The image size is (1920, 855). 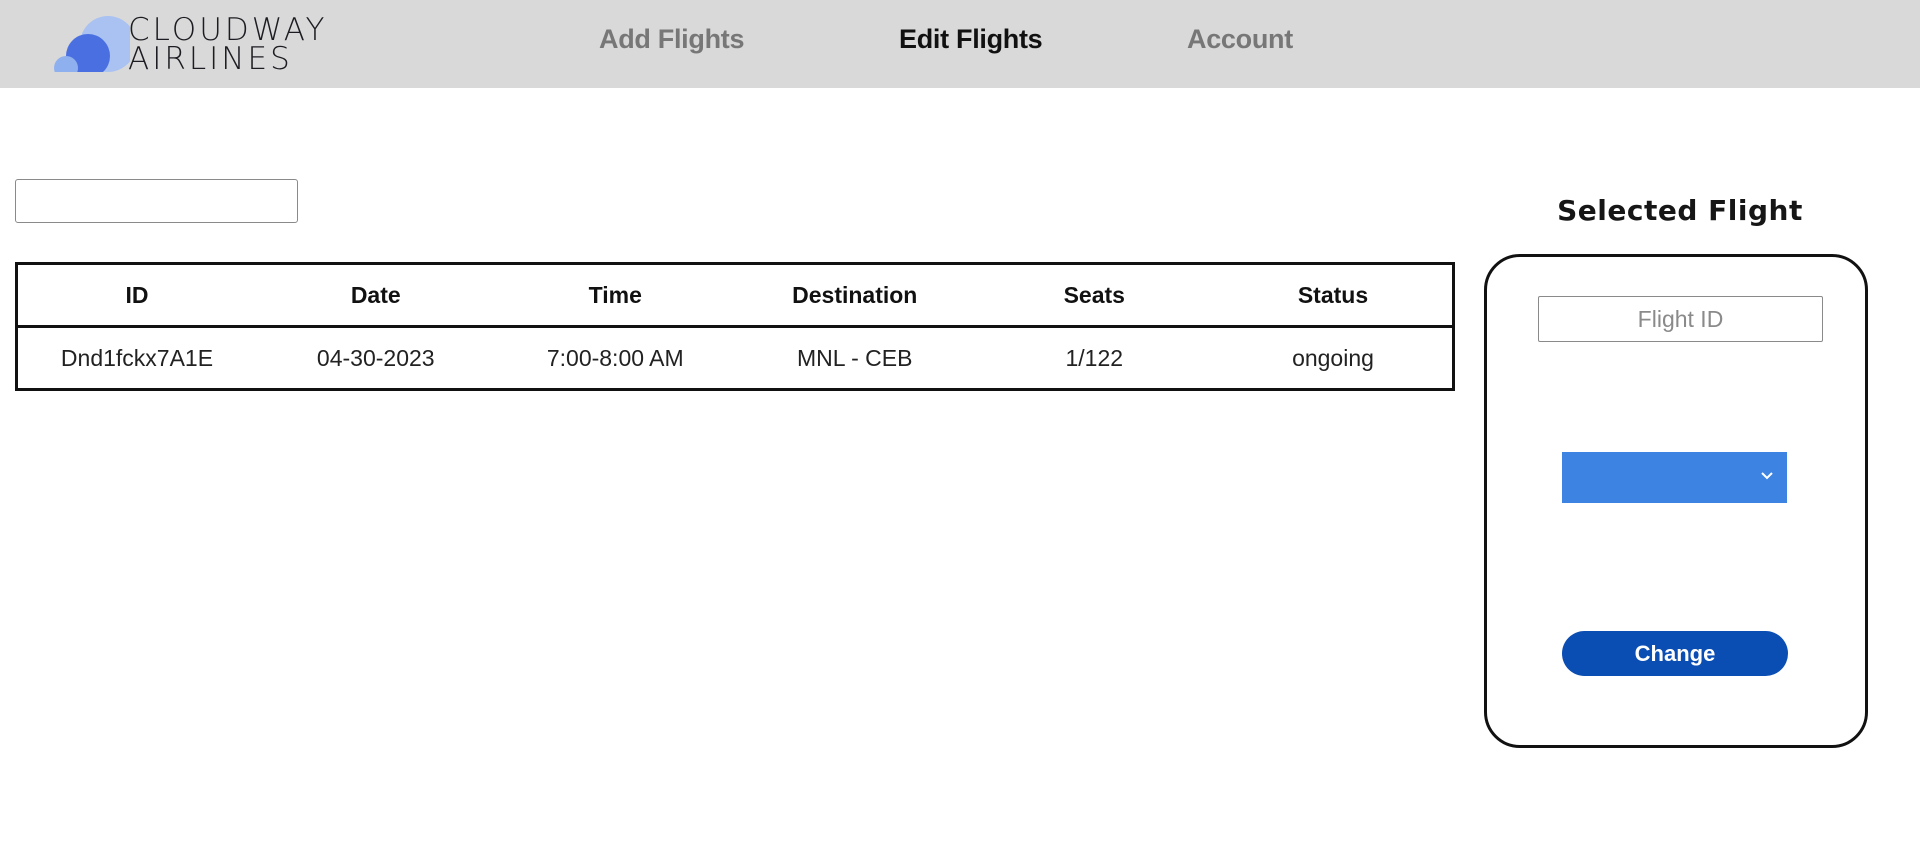 What do you see at coordinates (971, 39) in the screenshot?
I see `nav-edit-flights: Edit Flights` at bounding box center [971, 39].